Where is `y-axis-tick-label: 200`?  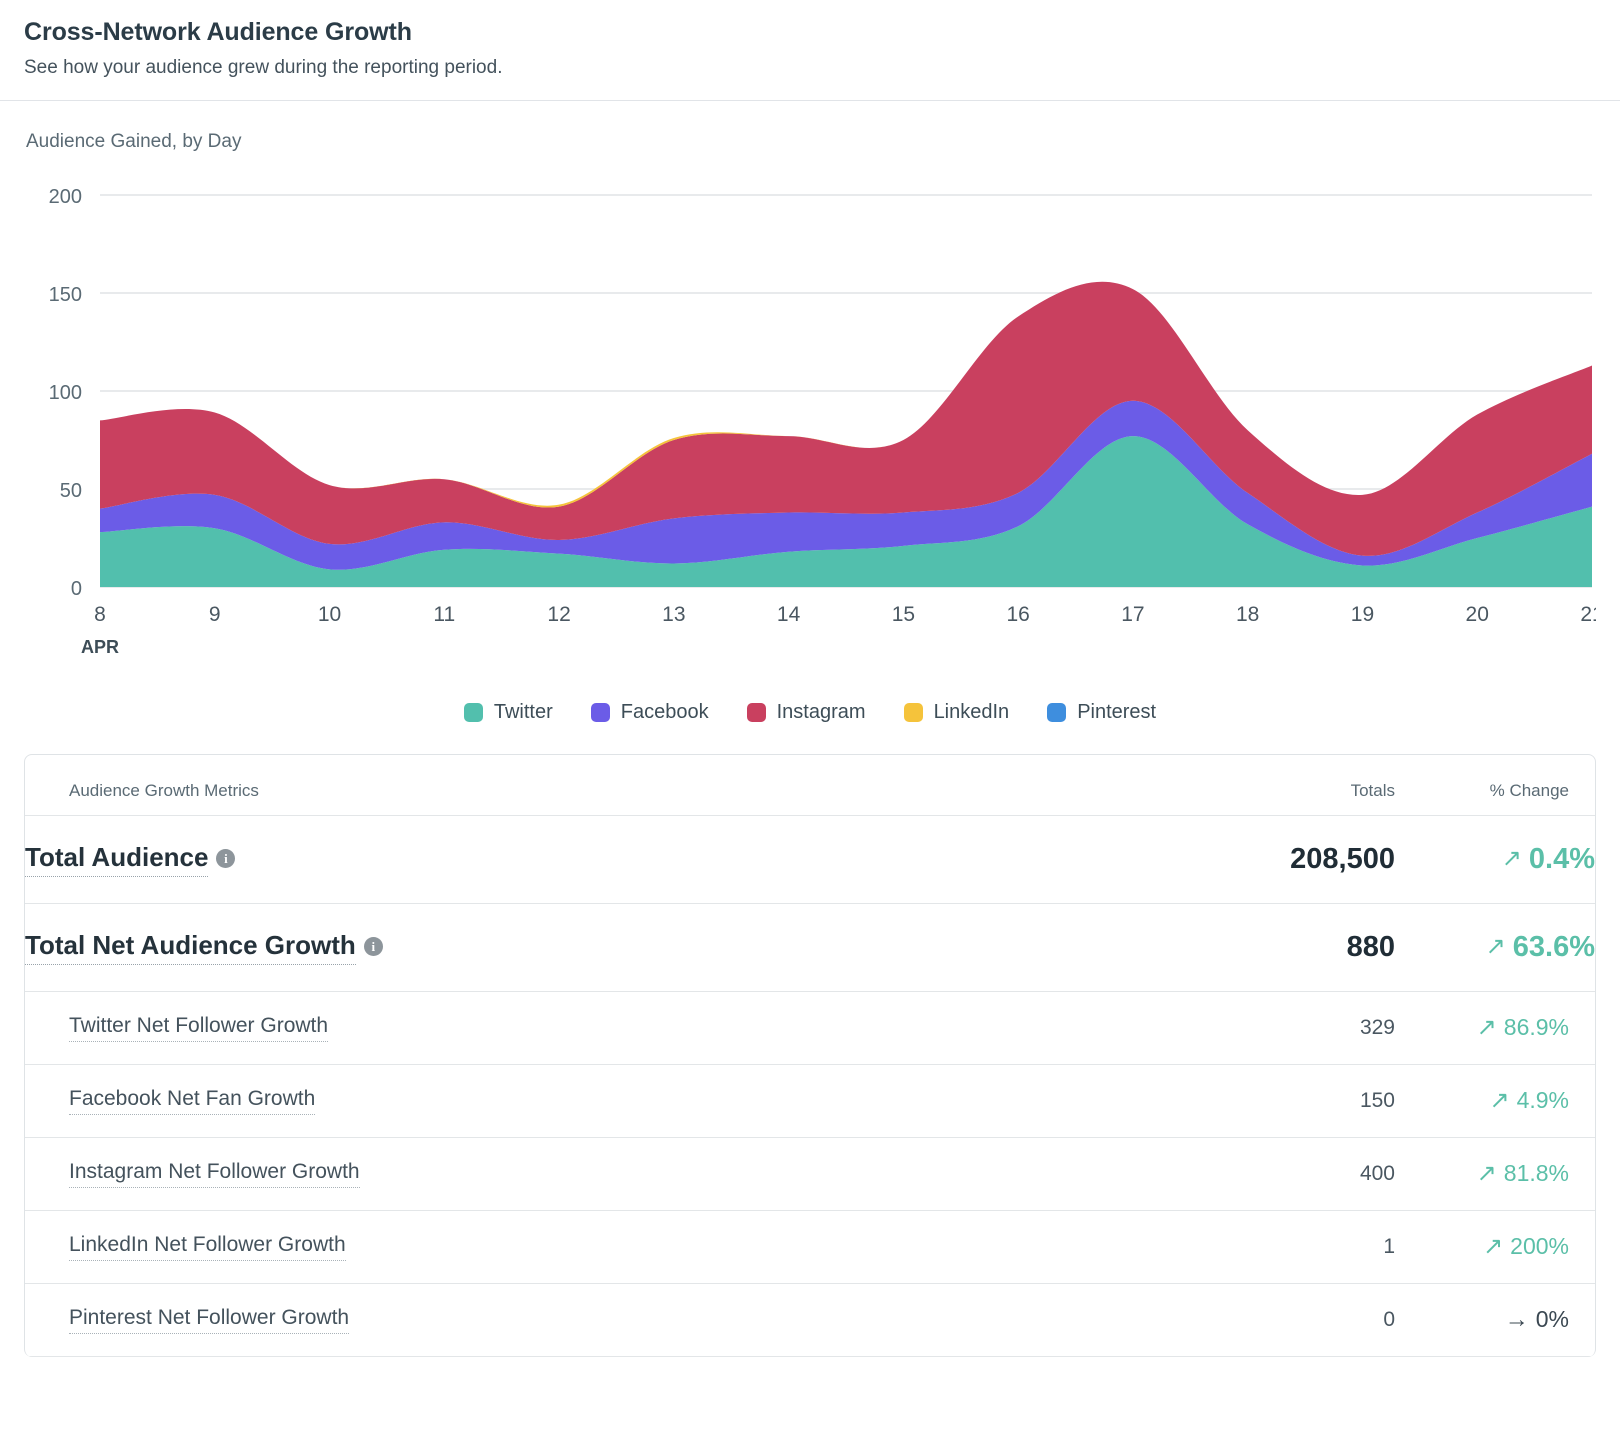
y-axis-tick-label: 200 is located at coordinates (65, 197).